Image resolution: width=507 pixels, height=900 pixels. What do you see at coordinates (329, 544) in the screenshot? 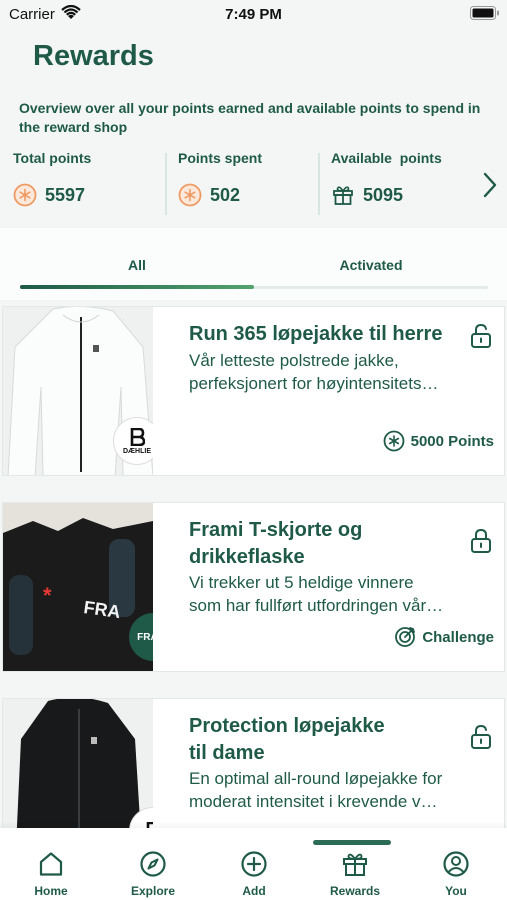
I see `reward-title: Frami T-skjorte og drikkeflaske` at bounding box center [329, 544].